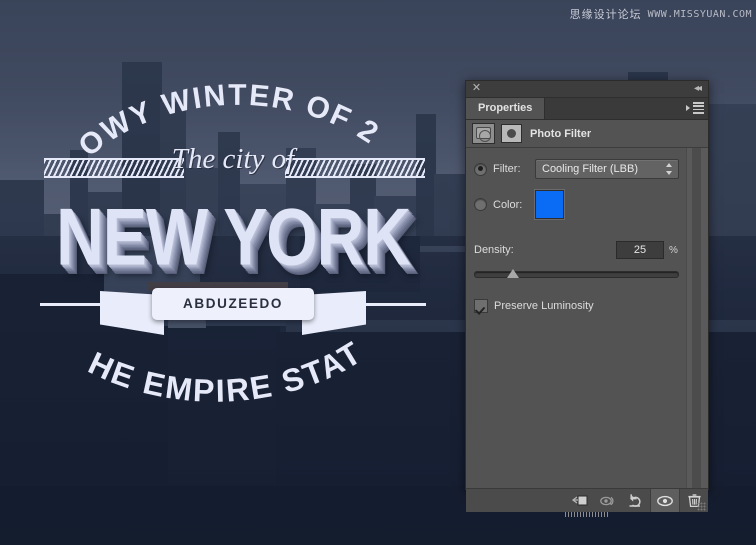  I want to click on collapse-to-icons-icon: ◂◂, so click(697, 88).